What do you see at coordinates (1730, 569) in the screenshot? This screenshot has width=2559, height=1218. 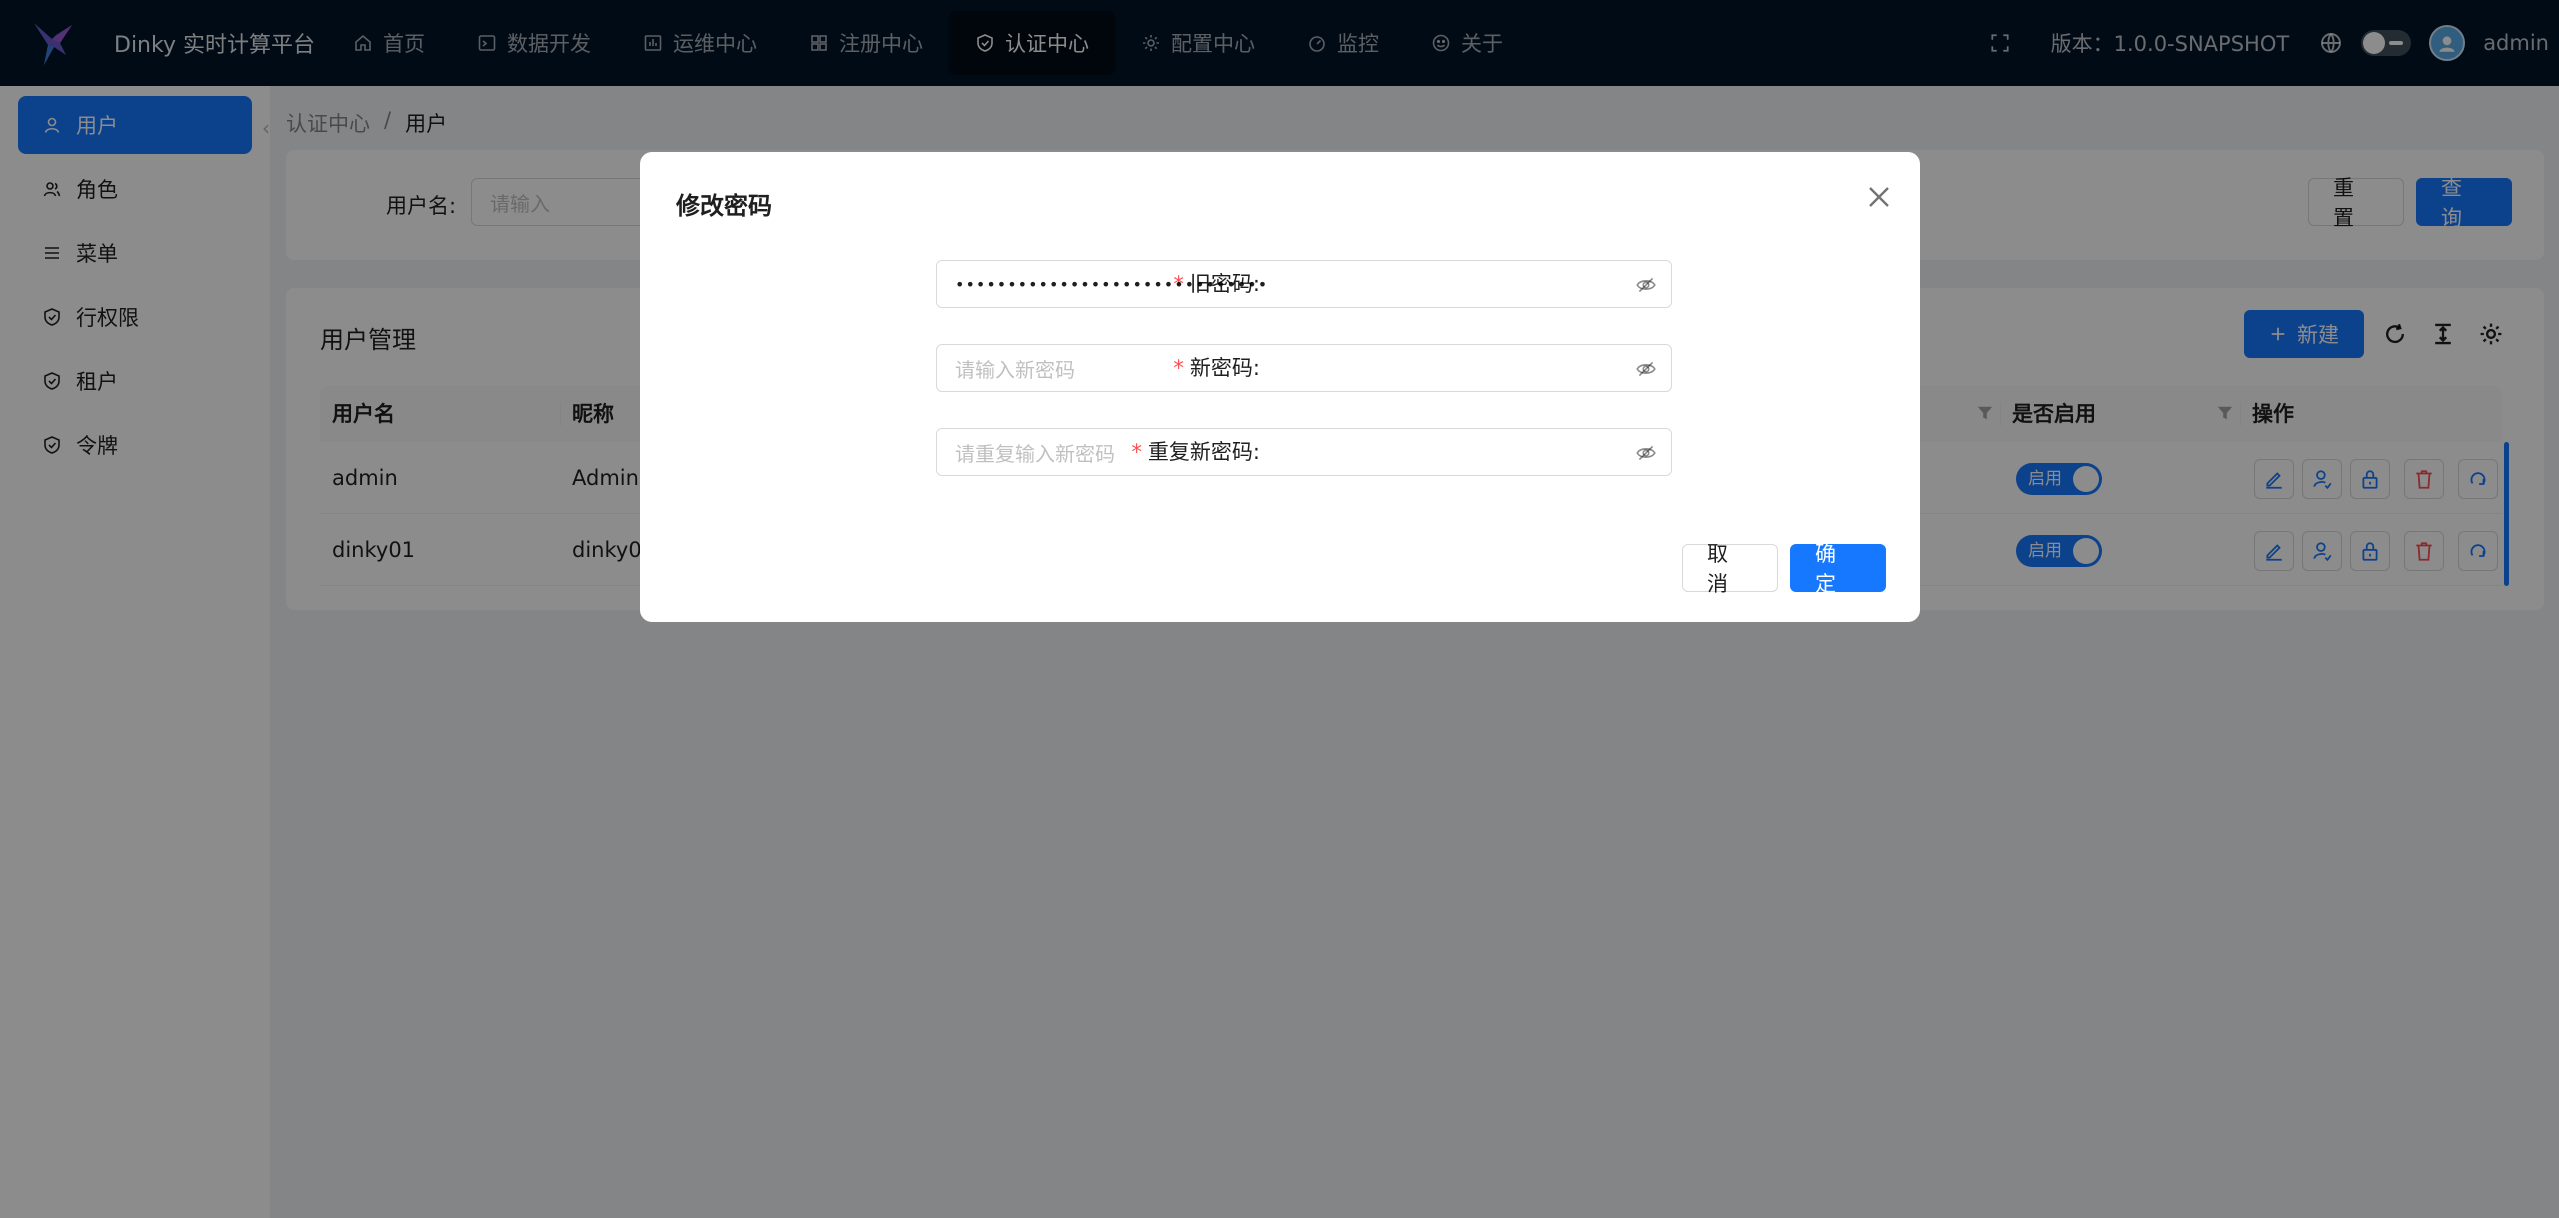 I see `cancel-button: 取 消` at bounding box center [1730, 569].